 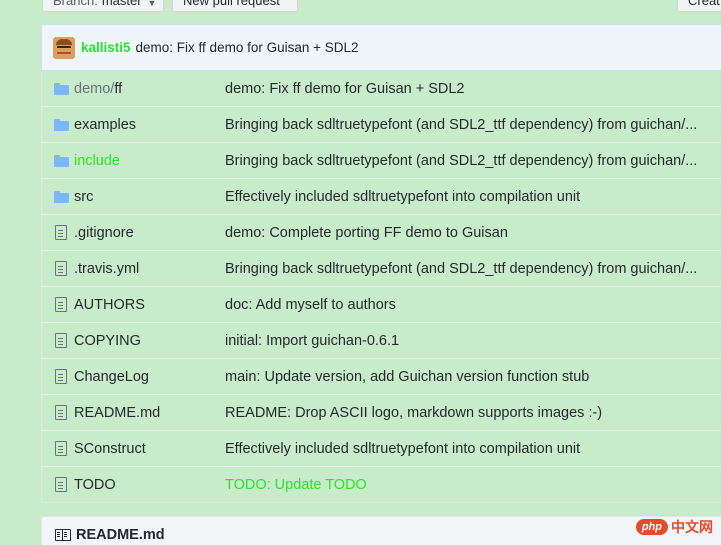 I want to click on file-name-link: include, so click(x=149, y=161).